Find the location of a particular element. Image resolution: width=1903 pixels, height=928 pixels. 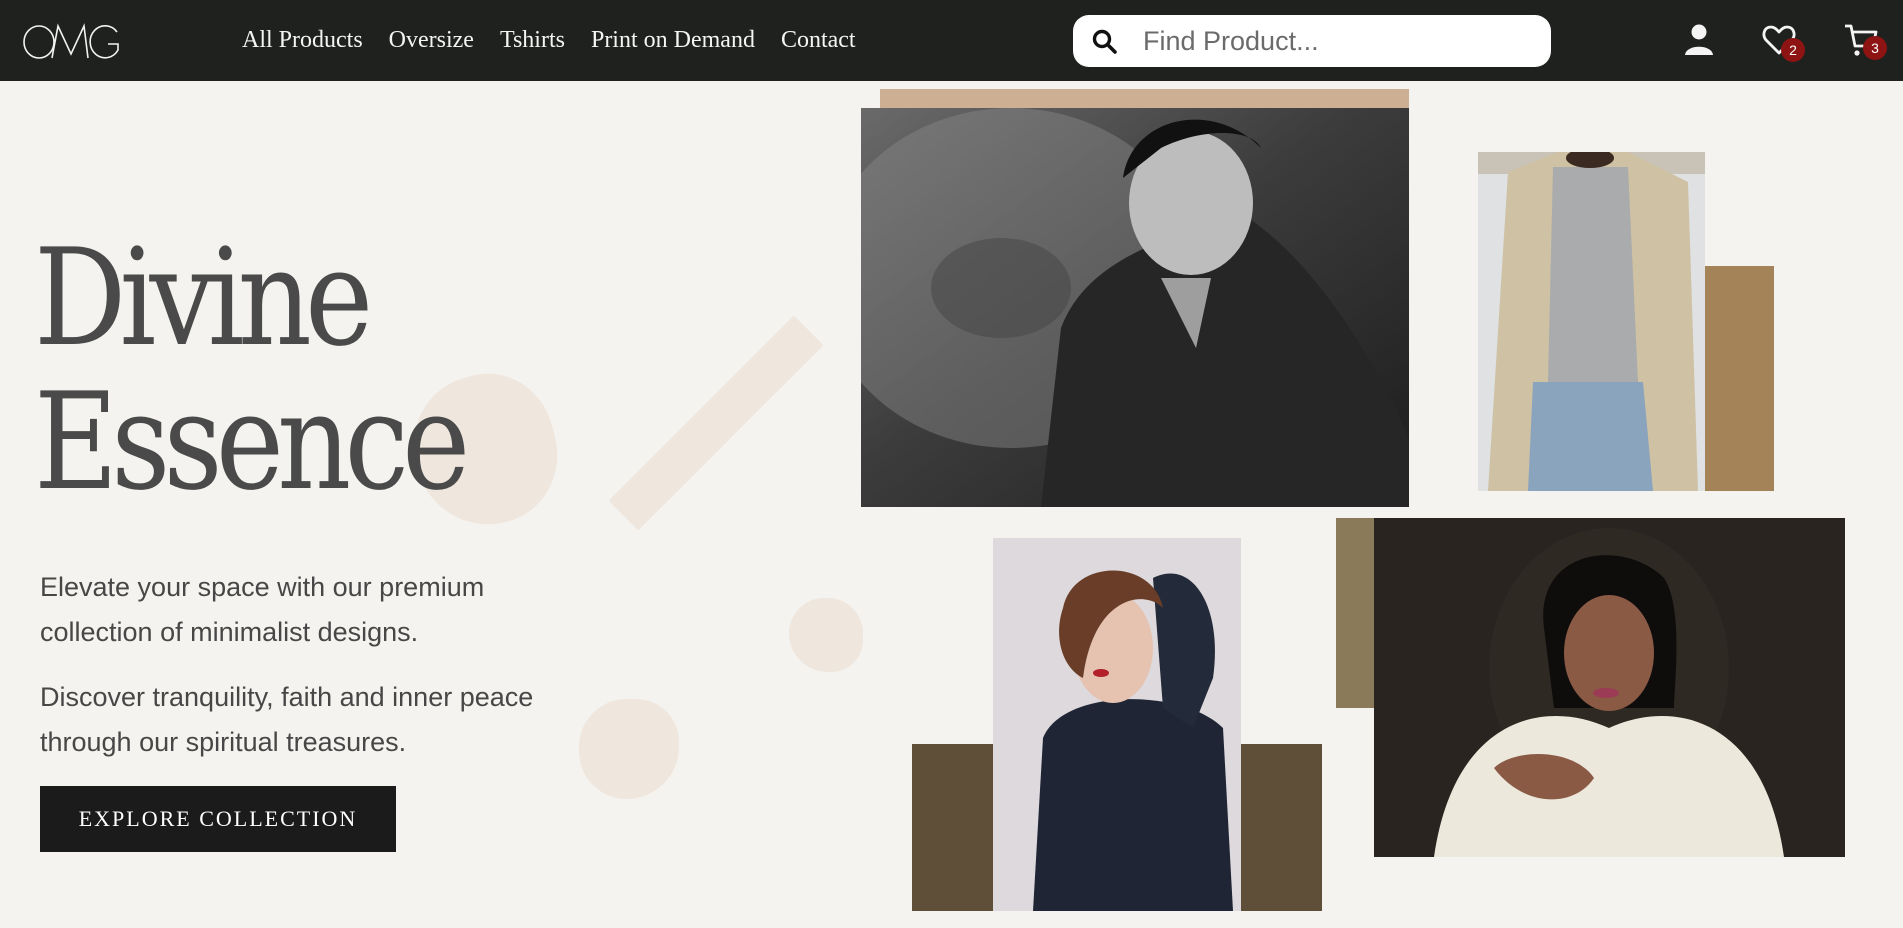

hero-title-line-2: Essence is located at coordinates (252, 442).